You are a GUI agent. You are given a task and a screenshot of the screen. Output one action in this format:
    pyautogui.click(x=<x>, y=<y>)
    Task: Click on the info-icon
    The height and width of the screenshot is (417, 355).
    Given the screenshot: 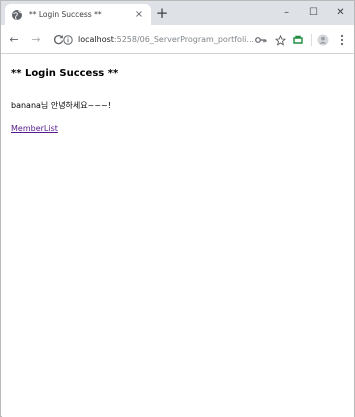 What is the action you would take?
    pyautogui.click(x=68, y=39)
    